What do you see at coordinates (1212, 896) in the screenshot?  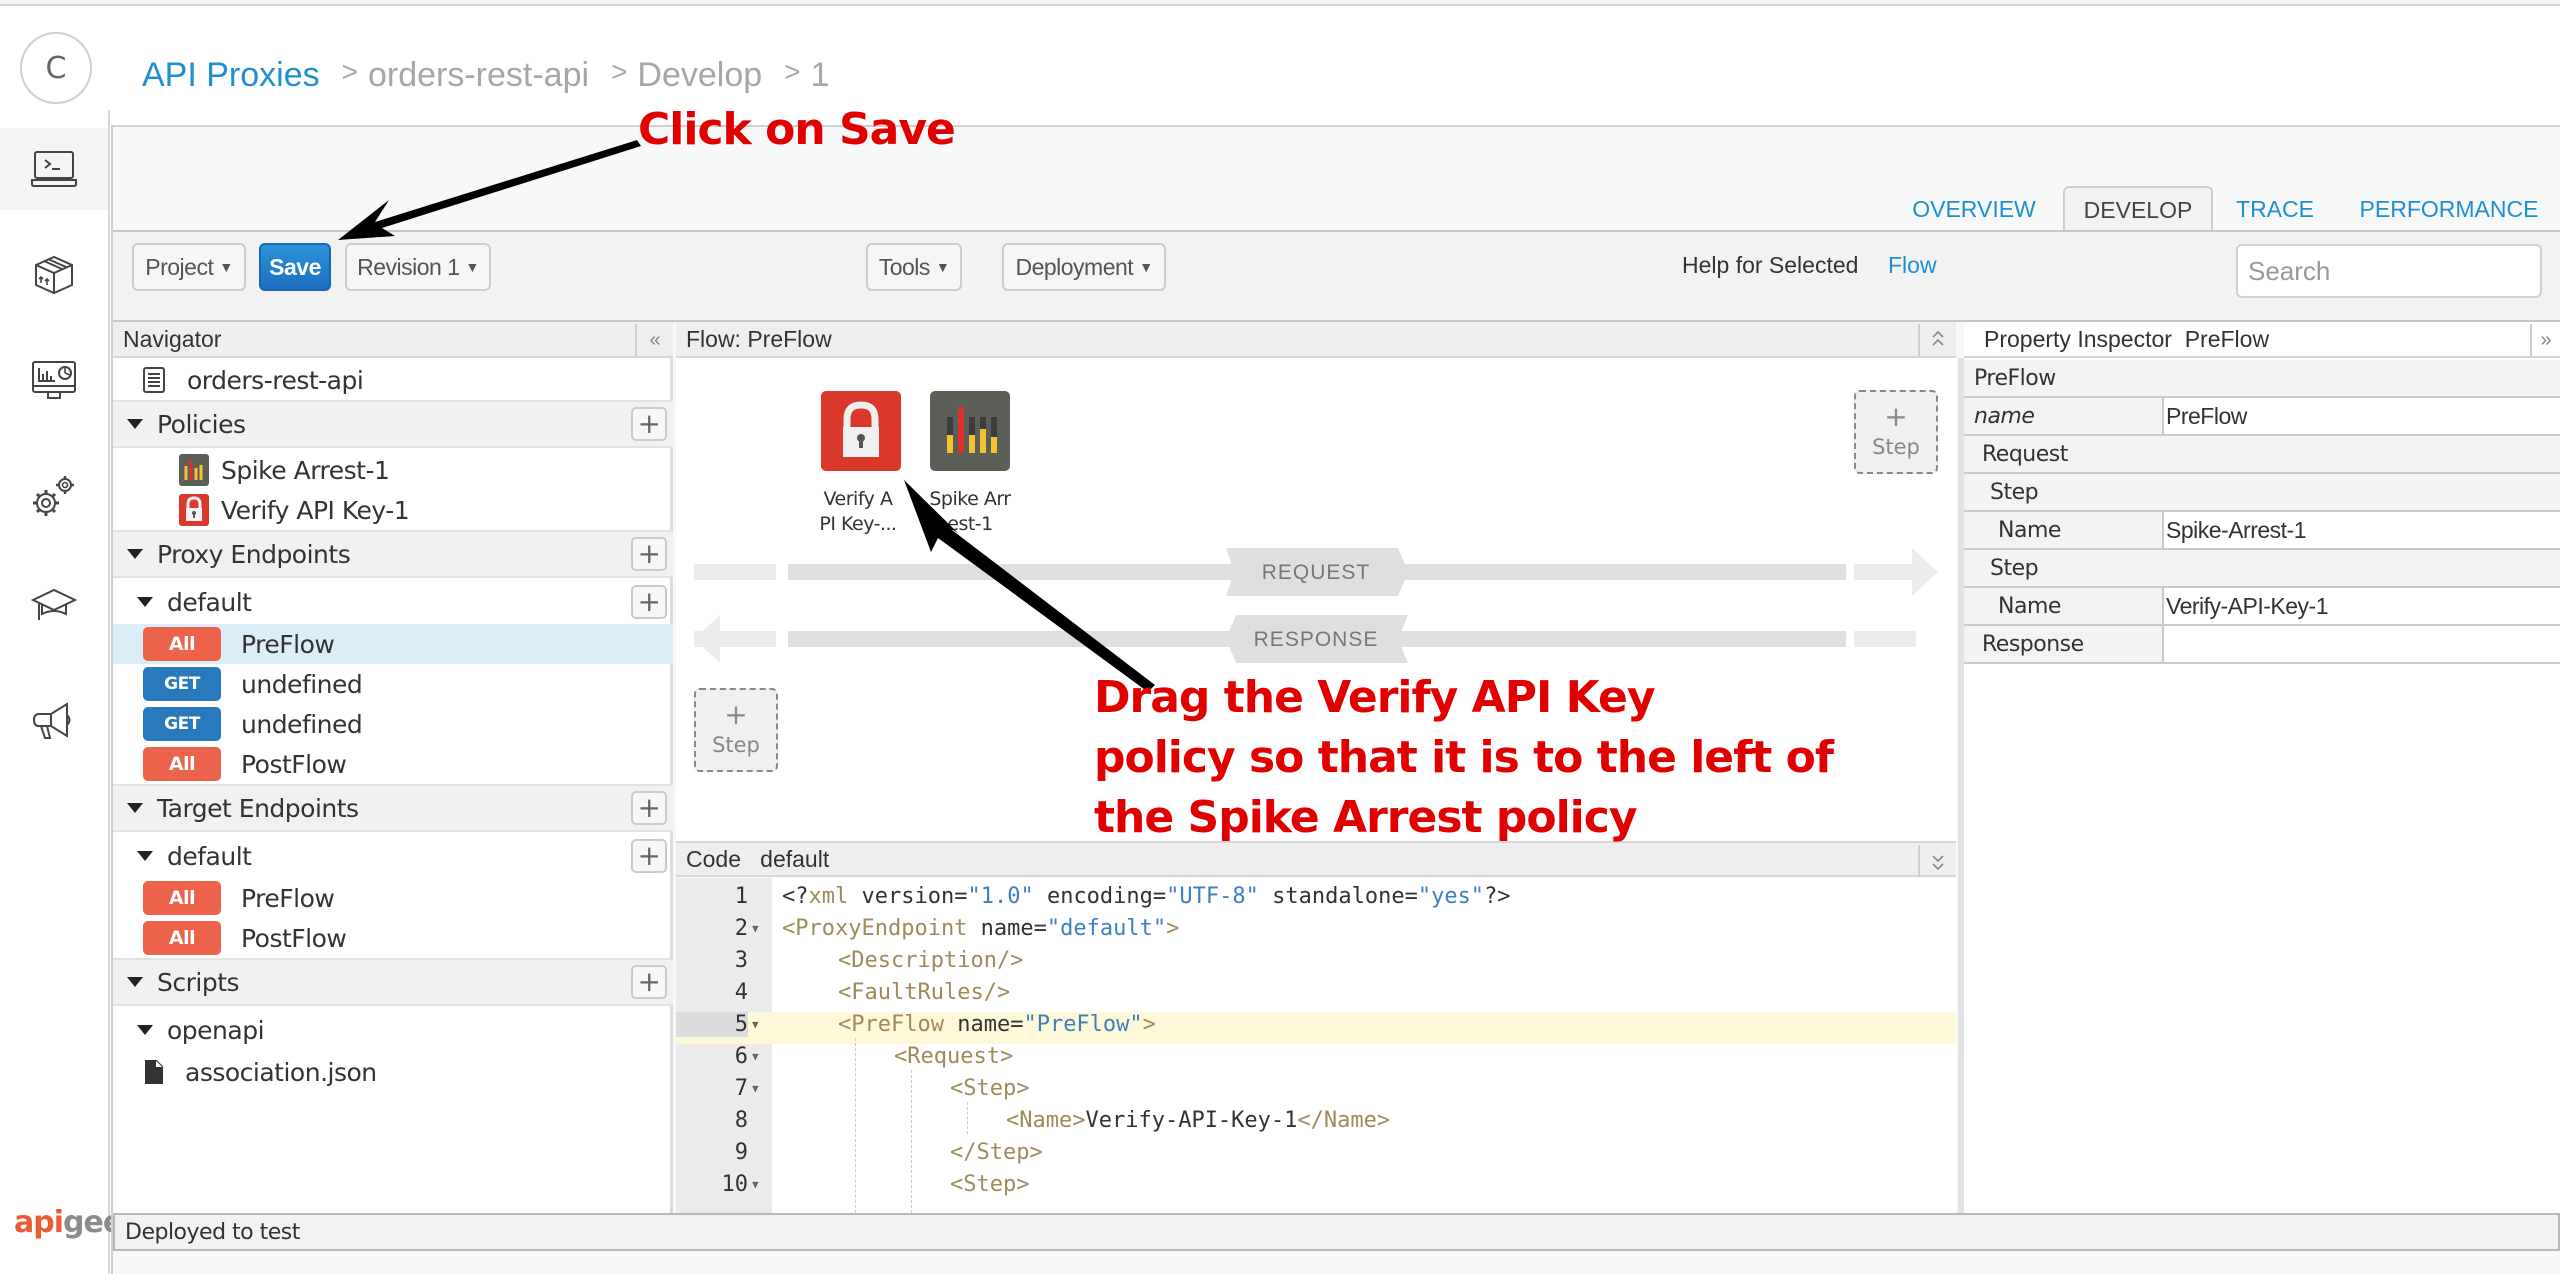 I see `code-token: "UTF-8"` at bounding box center [1212, 896].